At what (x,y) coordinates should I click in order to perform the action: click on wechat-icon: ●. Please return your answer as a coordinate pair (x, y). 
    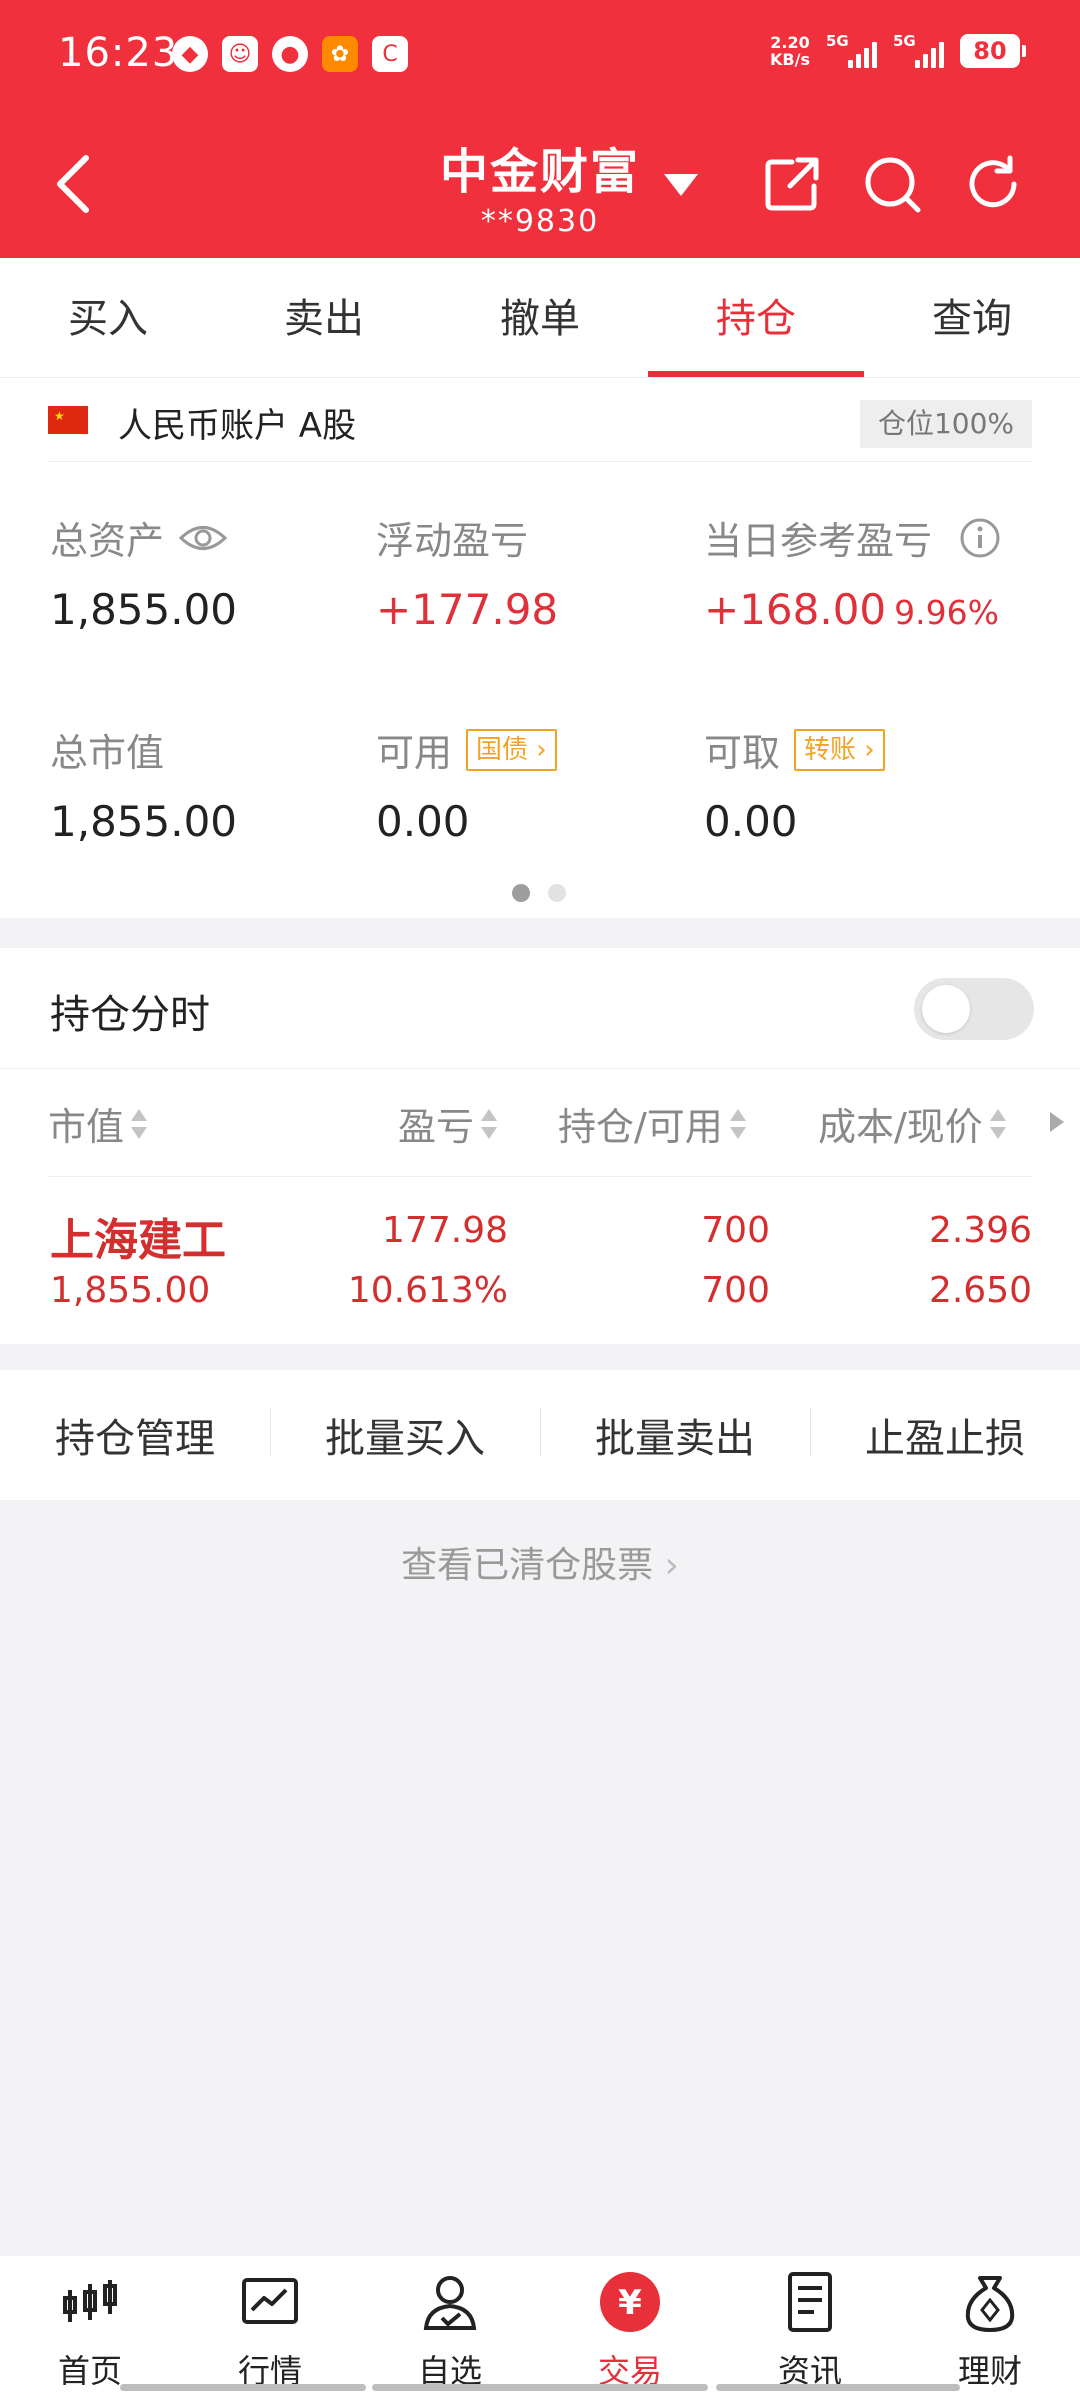
    Looking at the image, I should click on (290, 54).